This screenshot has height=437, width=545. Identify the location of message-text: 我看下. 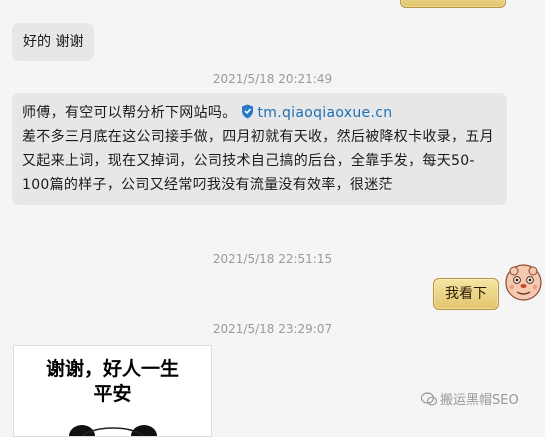
(466, 294).